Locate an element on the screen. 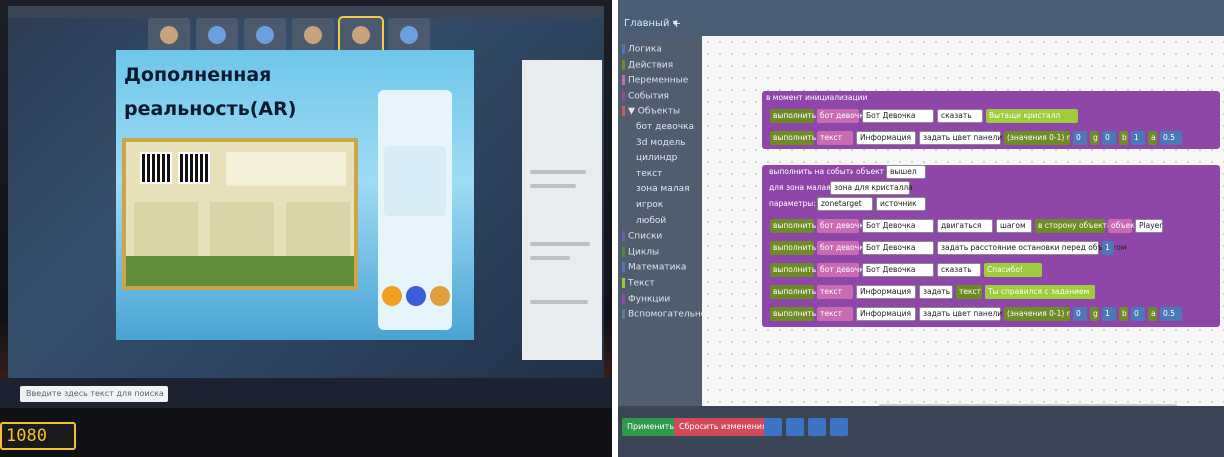 This screenshot has width=1224, height=457. b-value-field: 0 is located at coordinates (1138, 314).